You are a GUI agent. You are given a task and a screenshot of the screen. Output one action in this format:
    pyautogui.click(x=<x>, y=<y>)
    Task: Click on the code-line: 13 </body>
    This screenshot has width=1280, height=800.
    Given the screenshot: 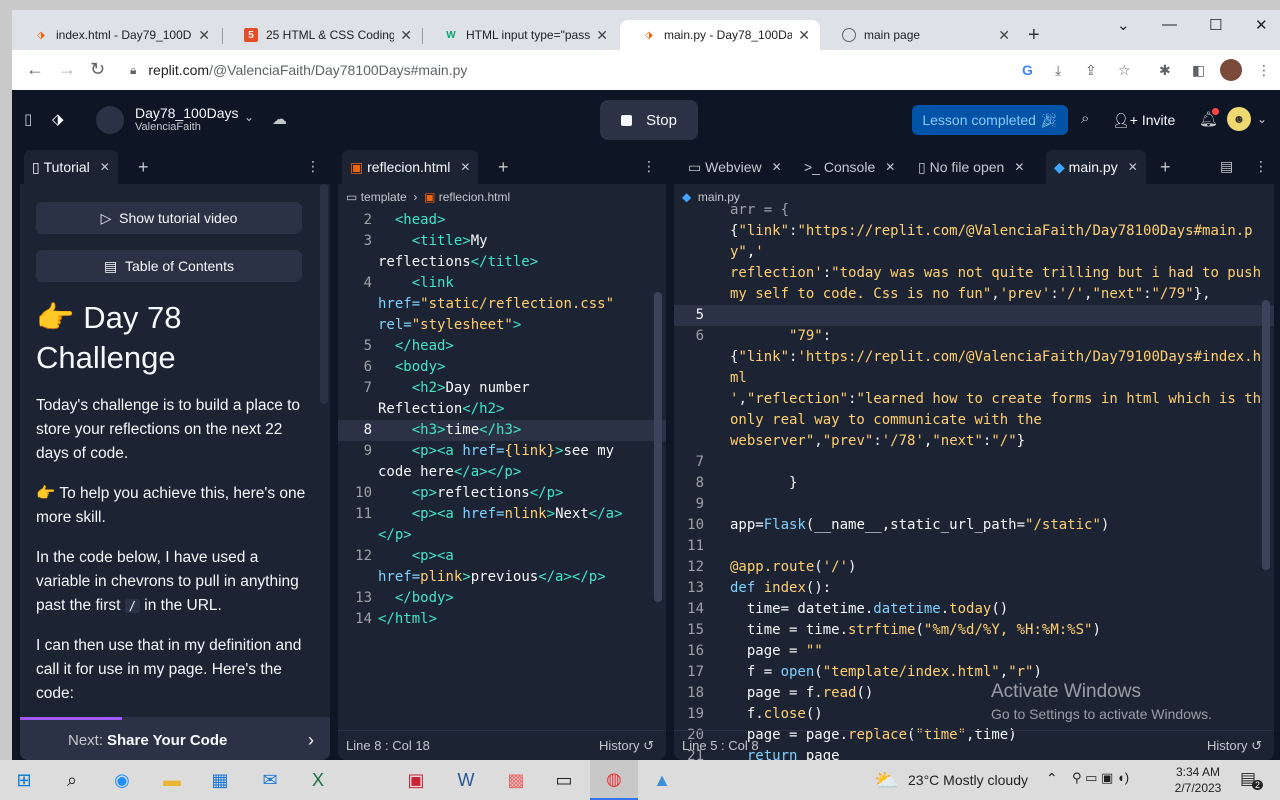 What is the action you would take?
    pyautogui.click(x=404, y=598)
    